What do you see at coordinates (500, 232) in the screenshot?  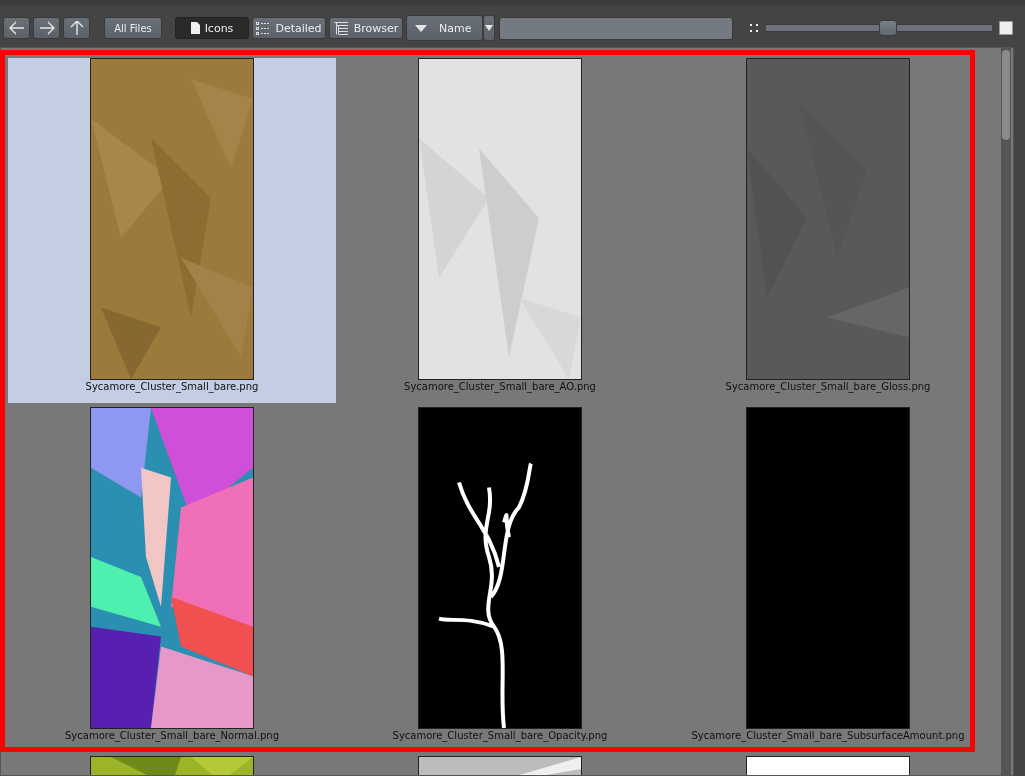 I see `file-tile: Sycamore_Cluster_Small_bare_AO.png` at bounding box center [500, 232].